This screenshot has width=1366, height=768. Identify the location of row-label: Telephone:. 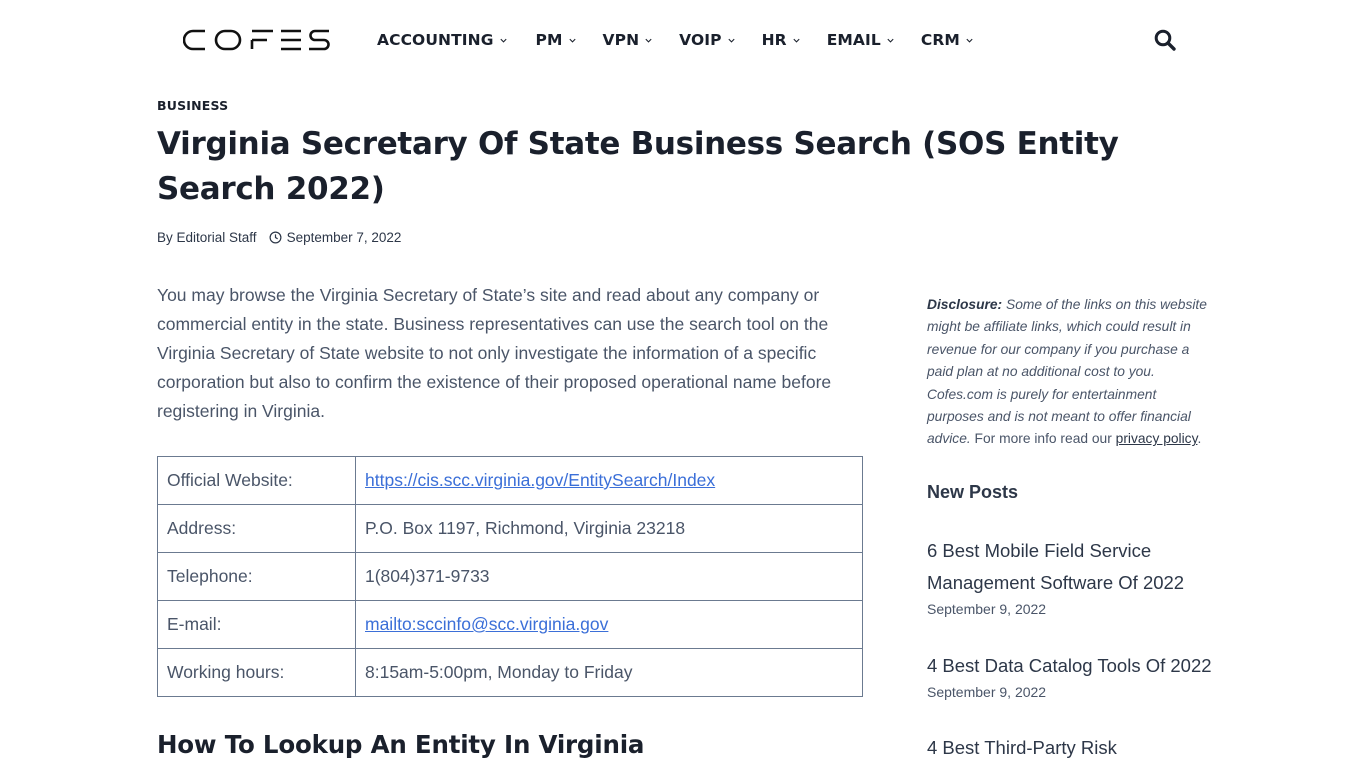
(256, 576).